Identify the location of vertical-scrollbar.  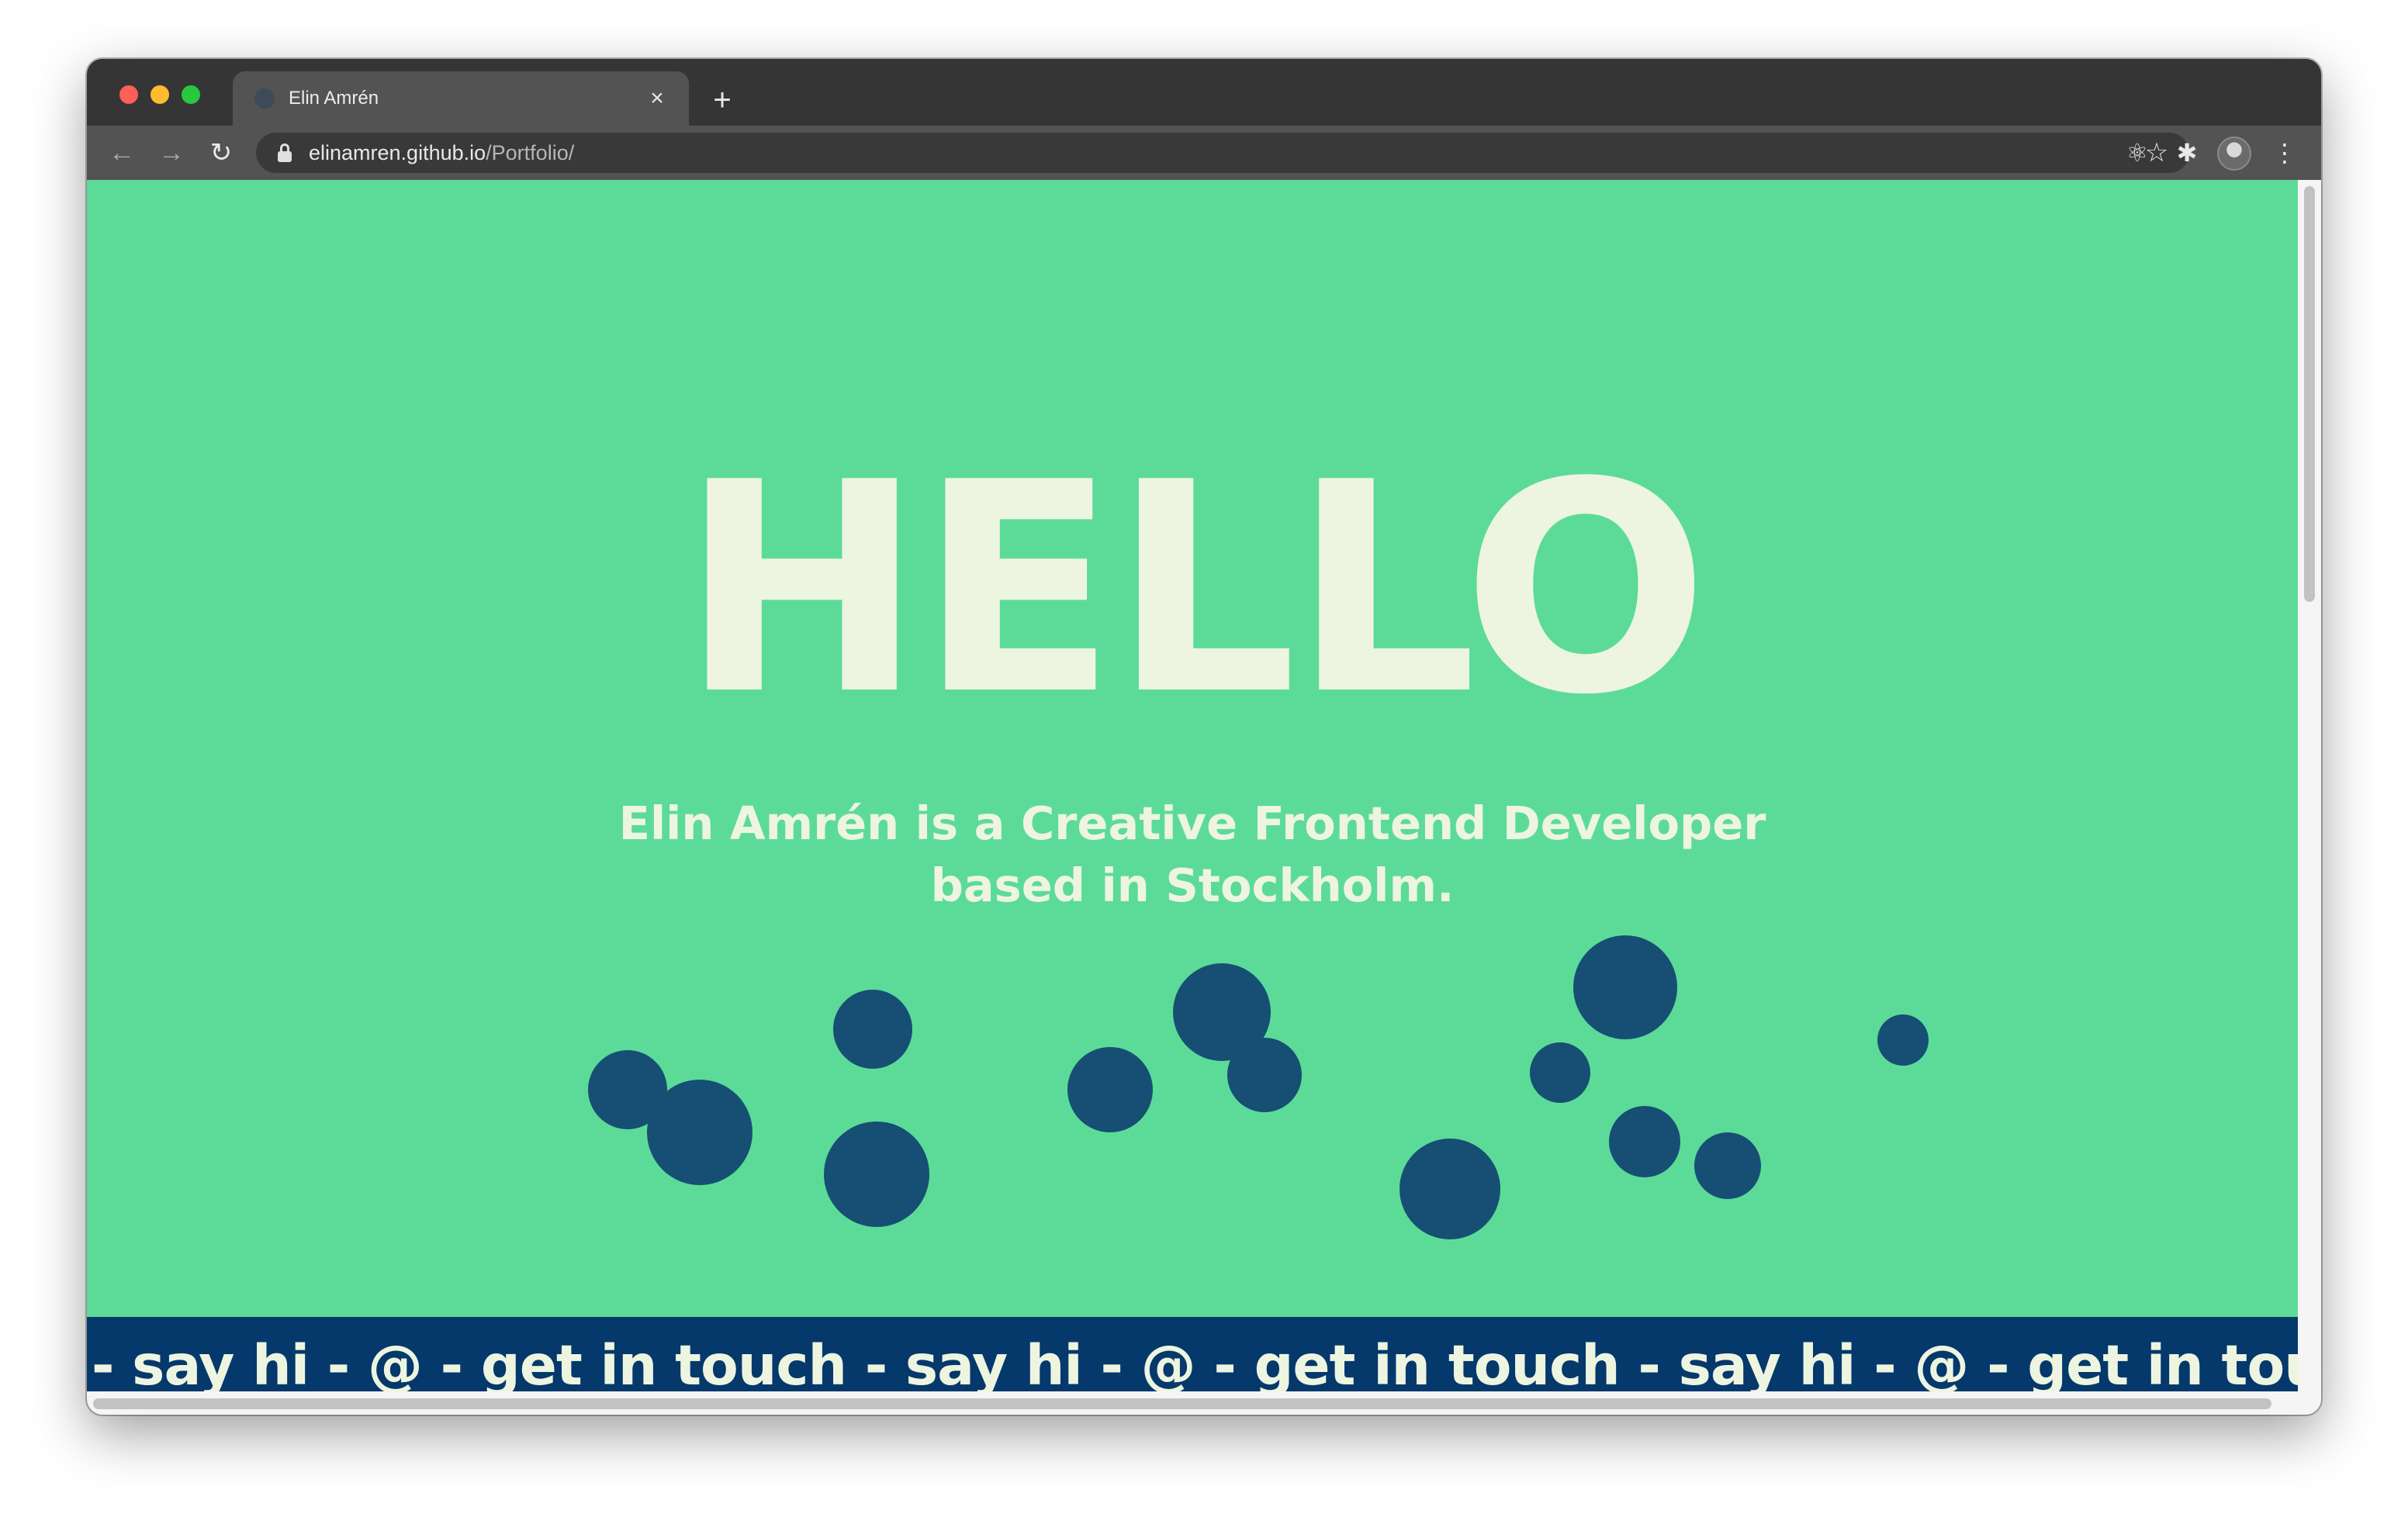
(2310, 797).